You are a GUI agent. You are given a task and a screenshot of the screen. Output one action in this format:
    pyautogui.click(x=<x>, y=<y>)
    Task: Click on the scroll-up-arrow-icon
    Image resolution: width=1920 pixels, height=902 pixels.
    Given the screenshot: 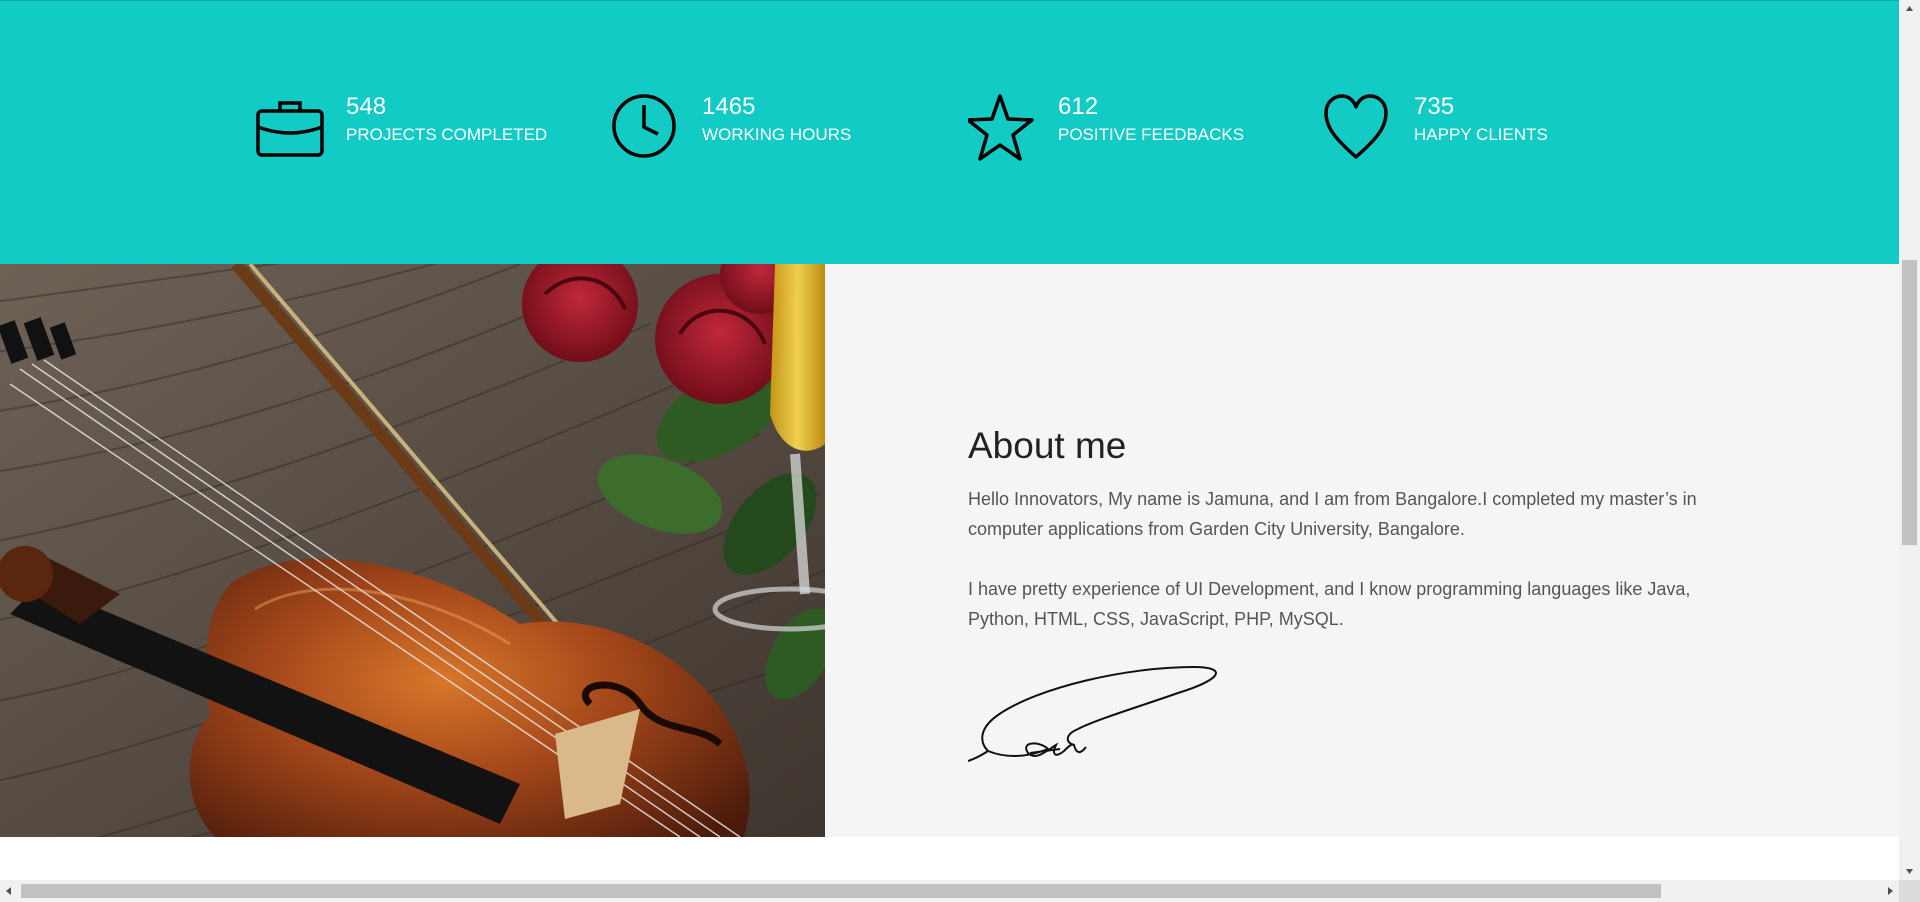 What is the action you would take?
    pyautogui.click(x=1909, y=8)
    